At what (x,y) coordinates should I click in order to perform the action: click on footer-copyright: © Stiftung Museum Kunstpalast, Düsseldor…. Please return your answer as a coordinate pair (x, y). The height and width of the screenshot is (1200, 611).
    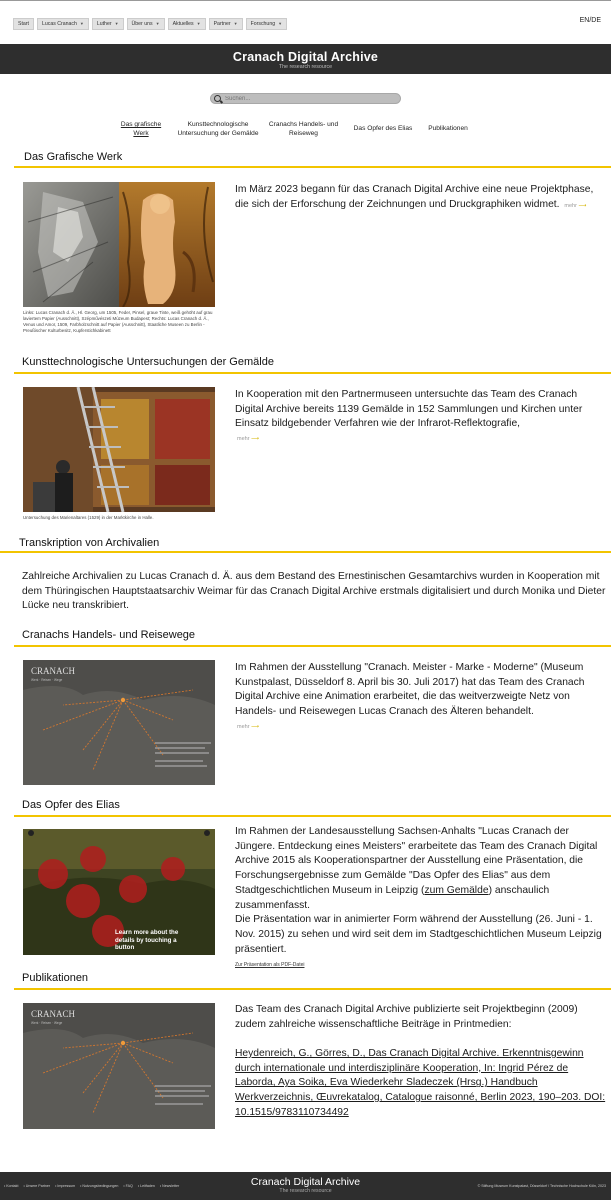
    Looking at the image, I should click on (541, 1186).